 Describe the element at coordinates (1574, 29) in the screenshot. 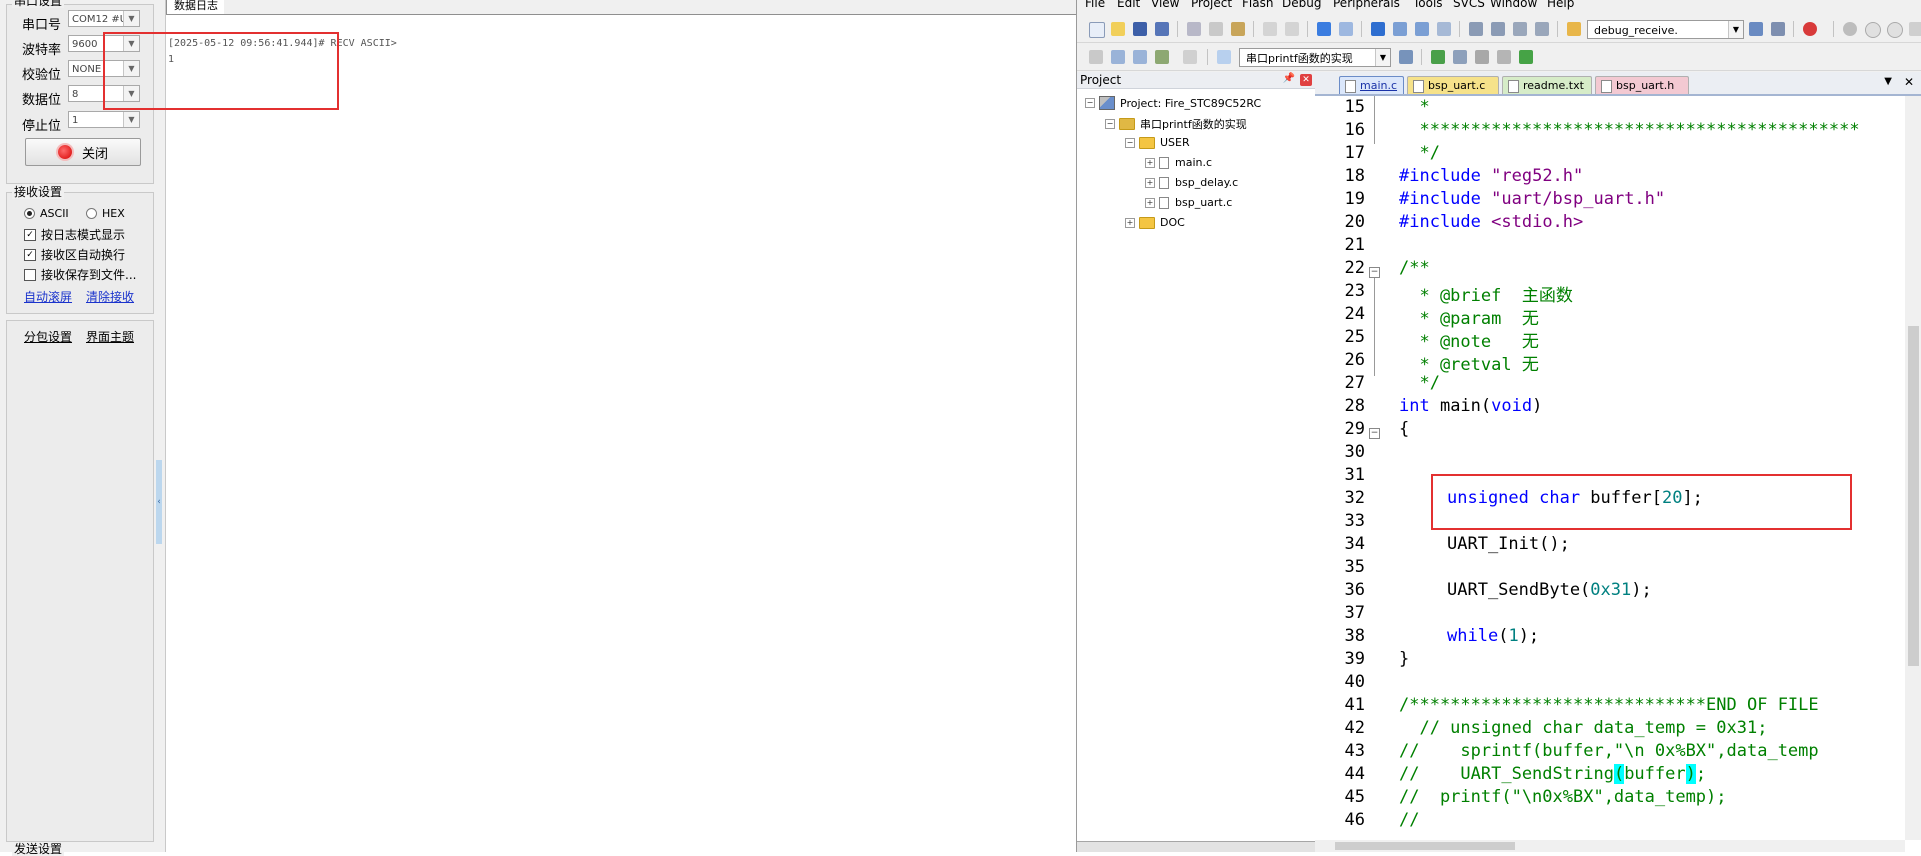

I see `find-in-files-icon` at that location.